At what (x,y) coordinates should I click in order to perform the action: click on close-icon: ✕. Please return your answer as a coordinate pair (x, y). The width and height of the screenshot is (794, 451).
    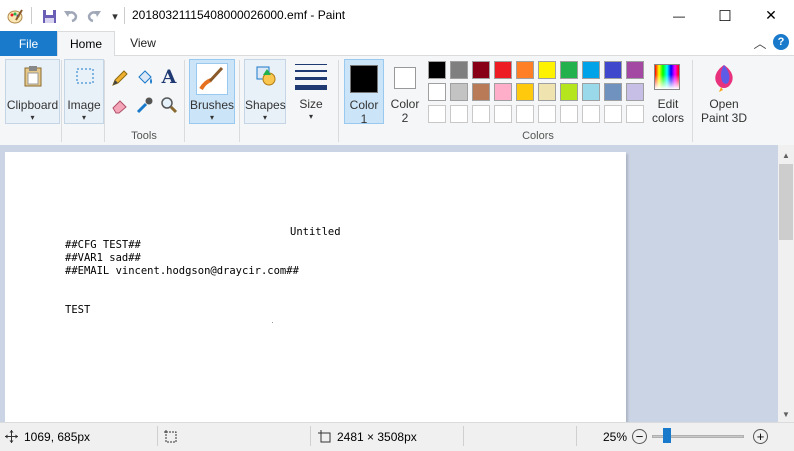
    Looking at the image, I should click on (771, 15).